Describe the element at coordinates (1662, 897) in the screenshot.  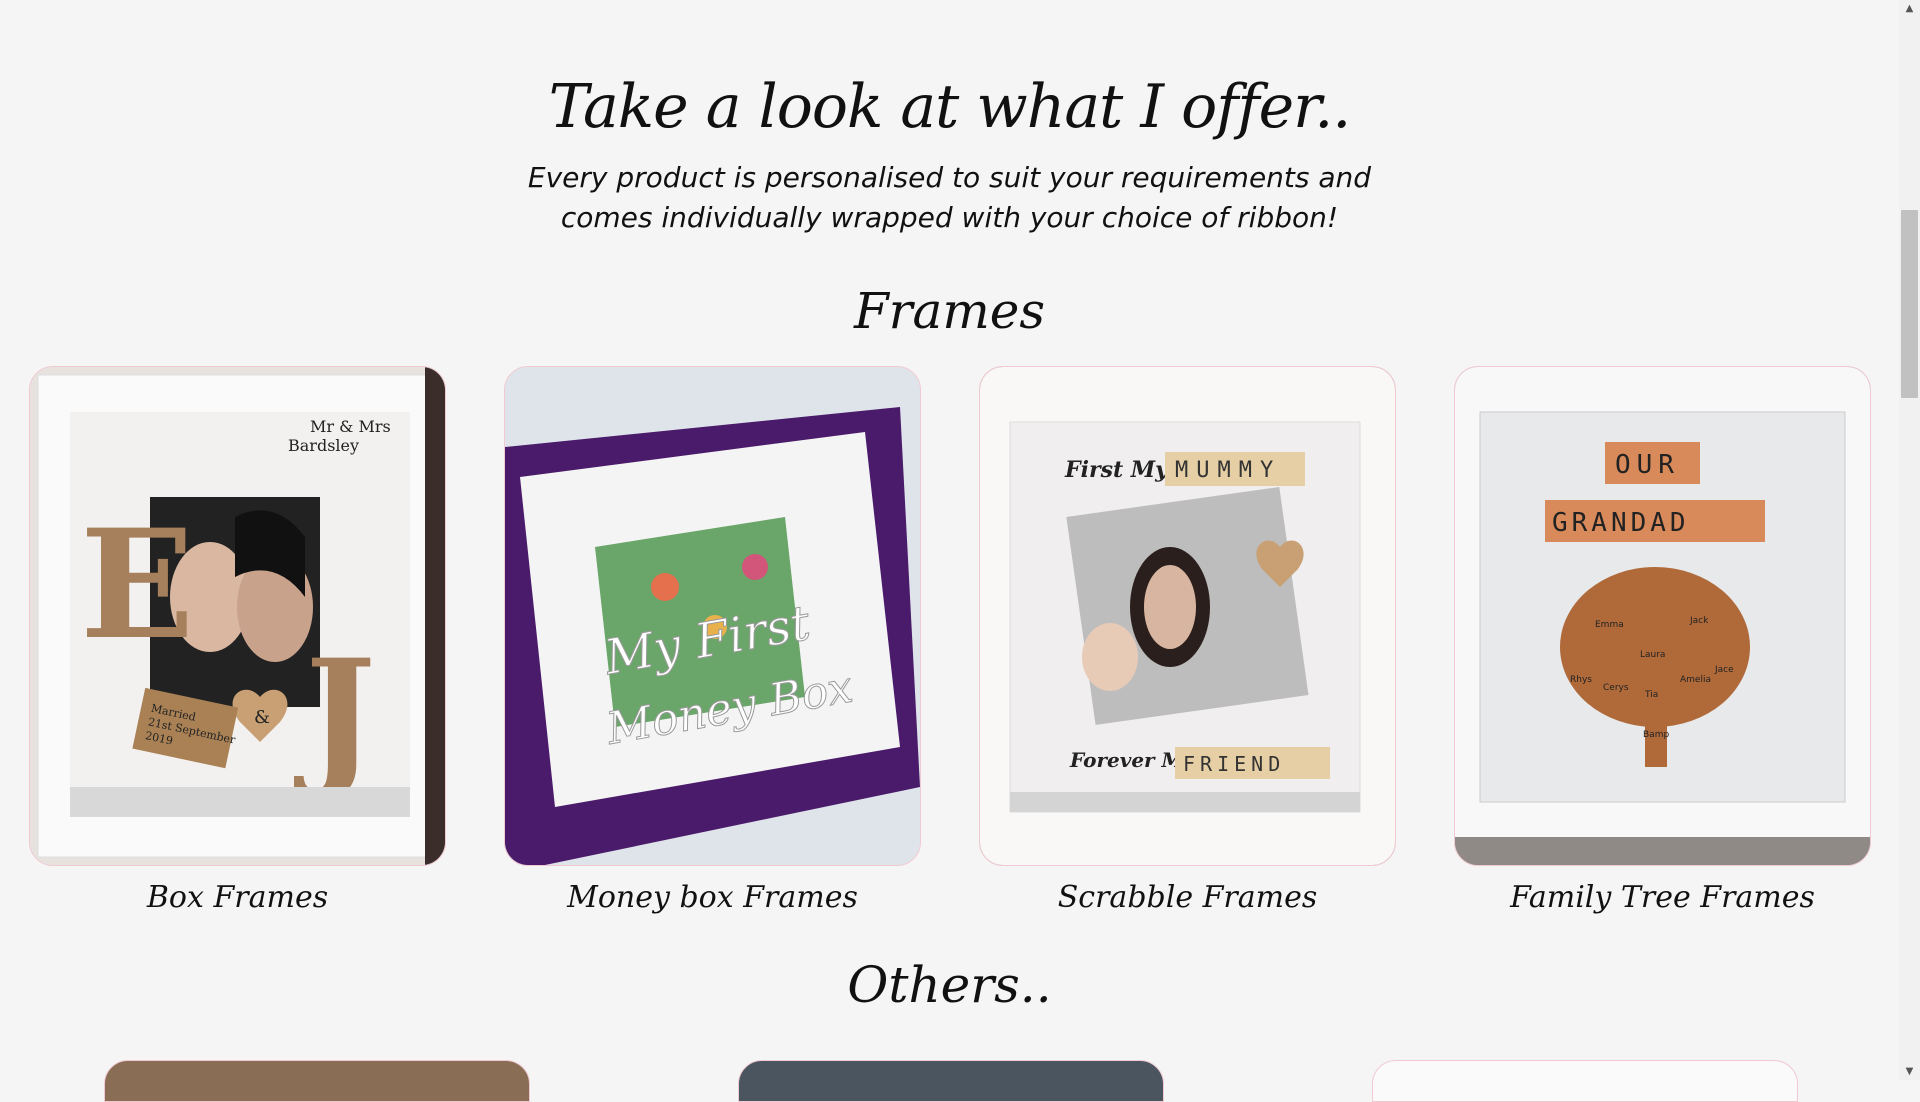
I see `product-label: Family Tree Frames` at that location.